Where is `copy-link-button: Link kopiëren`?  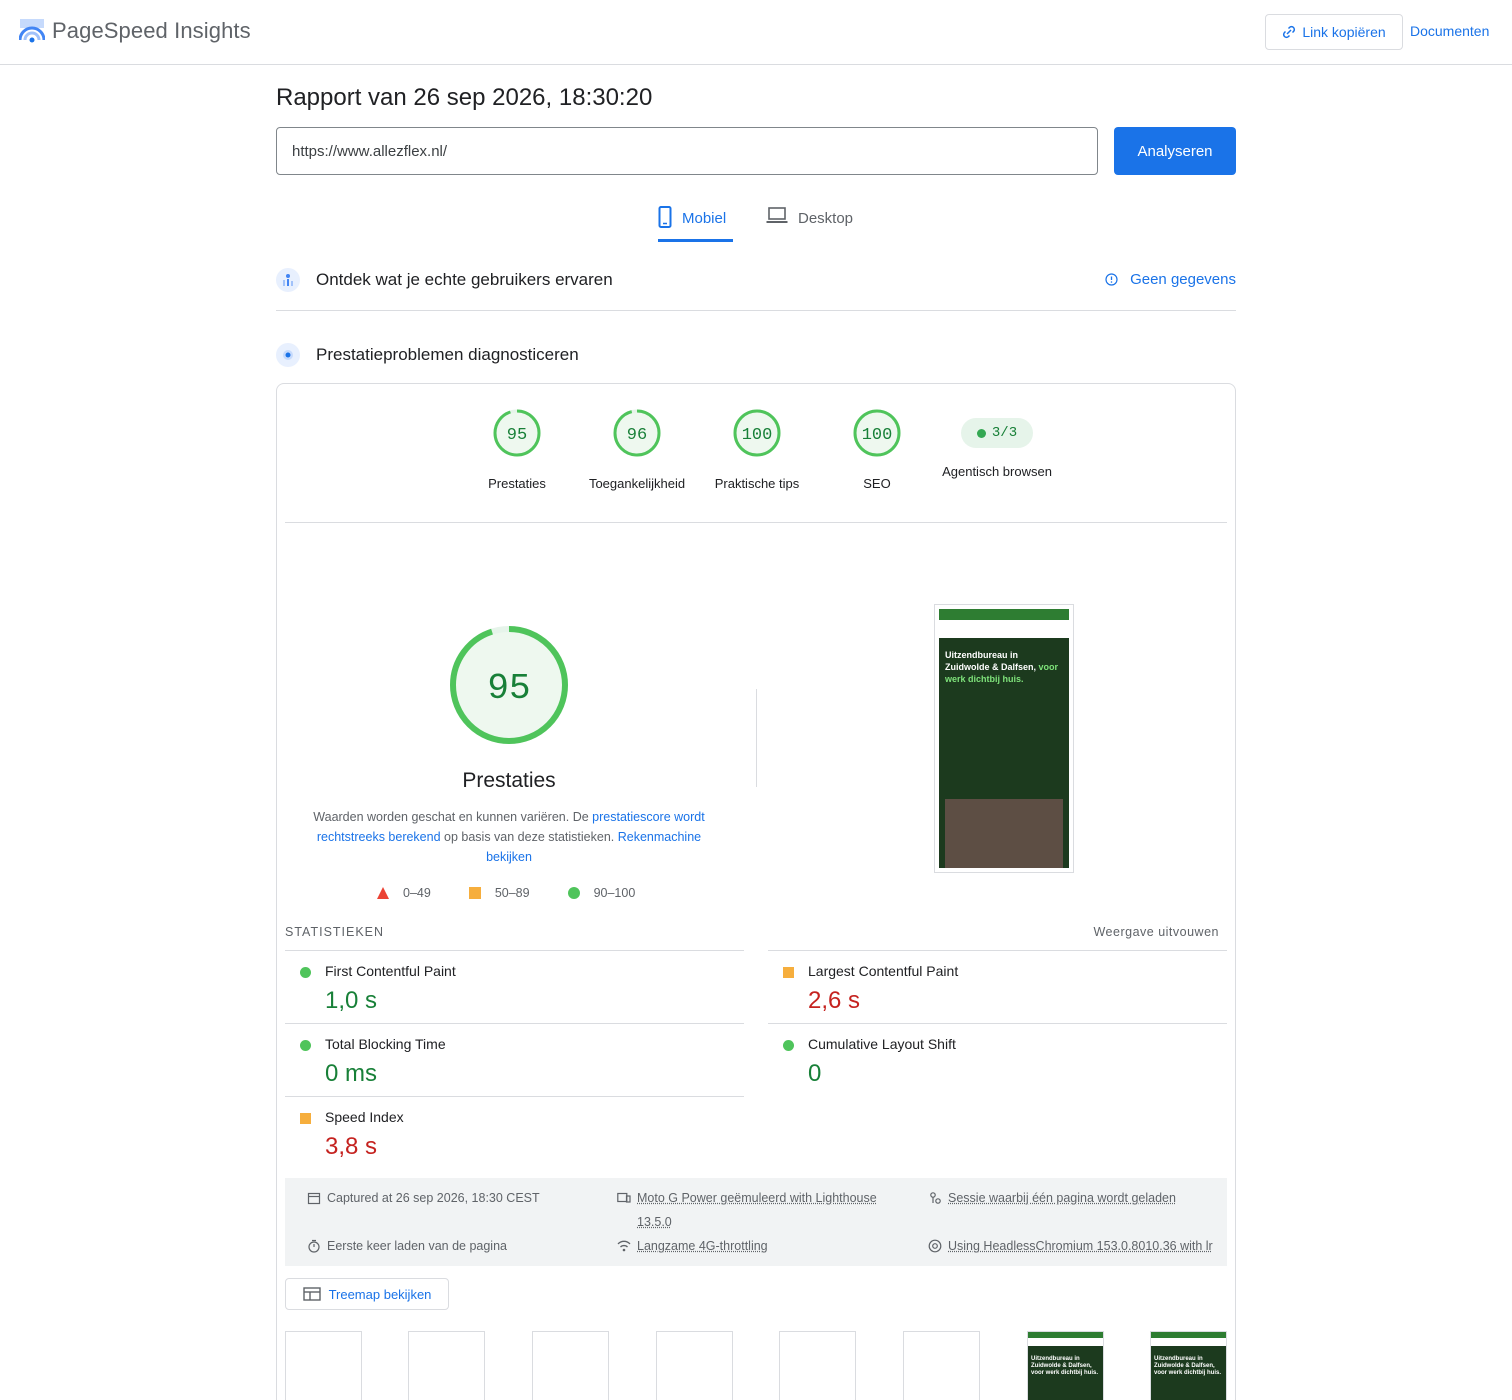 copy-link-button: Link kopiëren is located at coordinates (1334, 32).